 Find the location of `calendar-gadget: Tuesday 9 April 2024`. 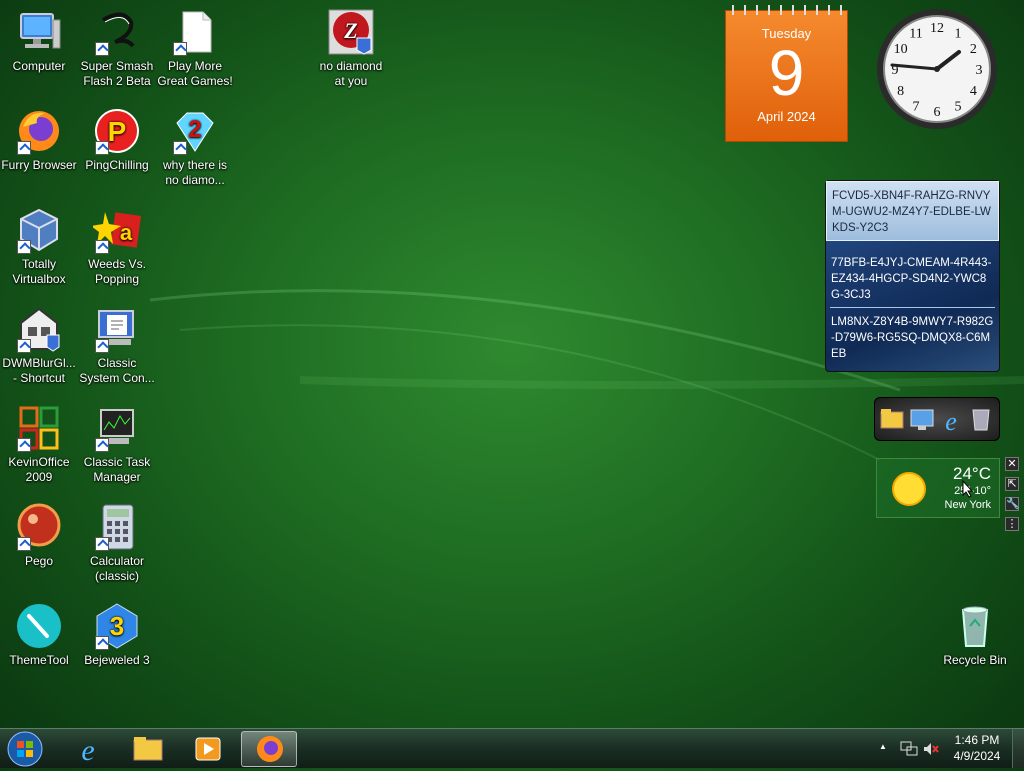

calendar-gadget: Tuesday 9 April 2024 is located at coordinates (786, 73).